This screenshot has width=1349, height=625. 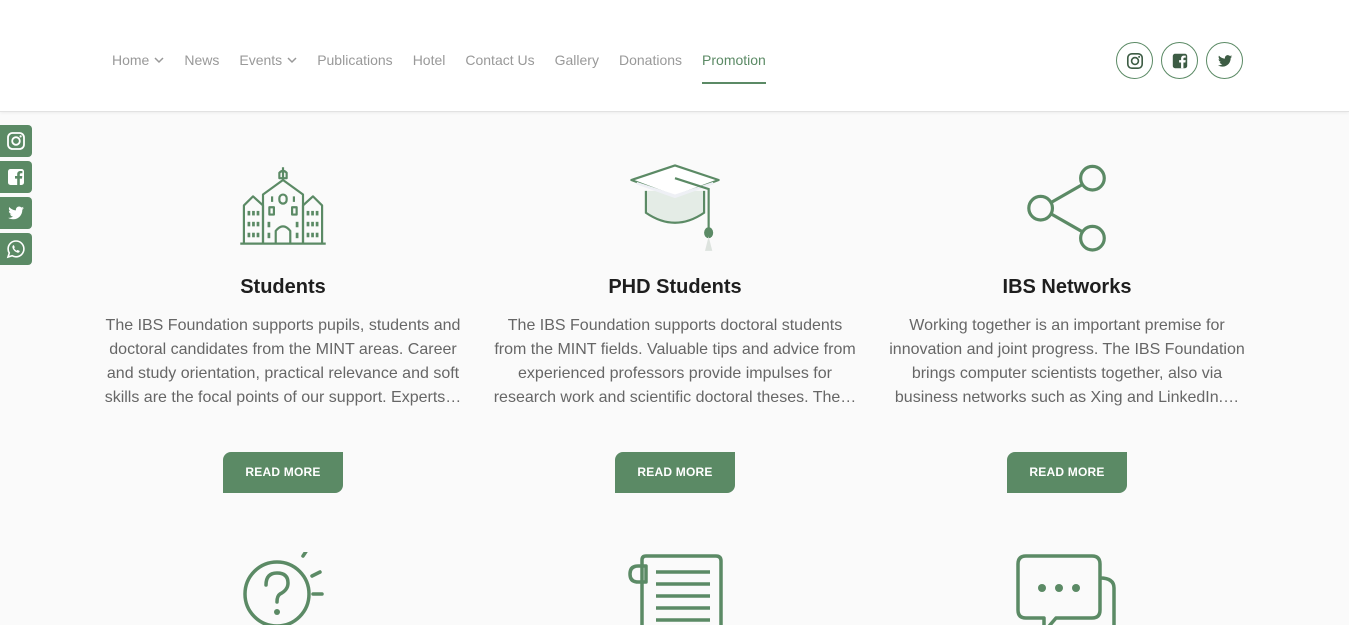 I want to click on card-title: IBS Networks, so click(x=1067, y=287).